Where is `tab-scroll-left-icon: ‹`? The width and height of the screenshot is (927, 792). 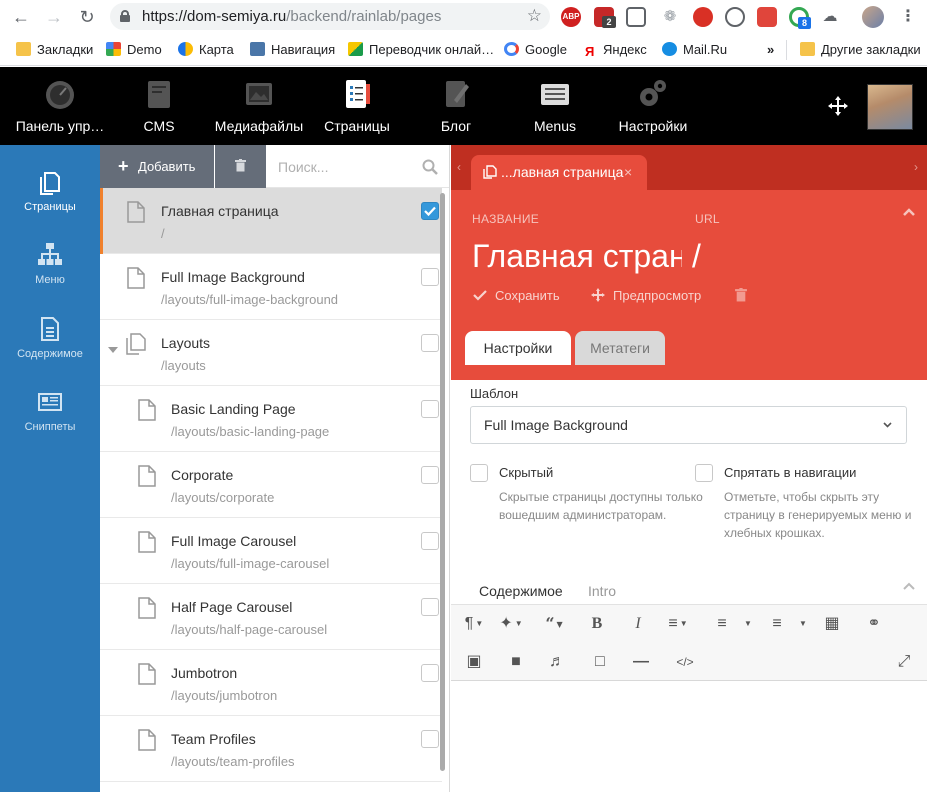 tab-scroll-left-icon: ‹ is located at coordinates (459, 167).